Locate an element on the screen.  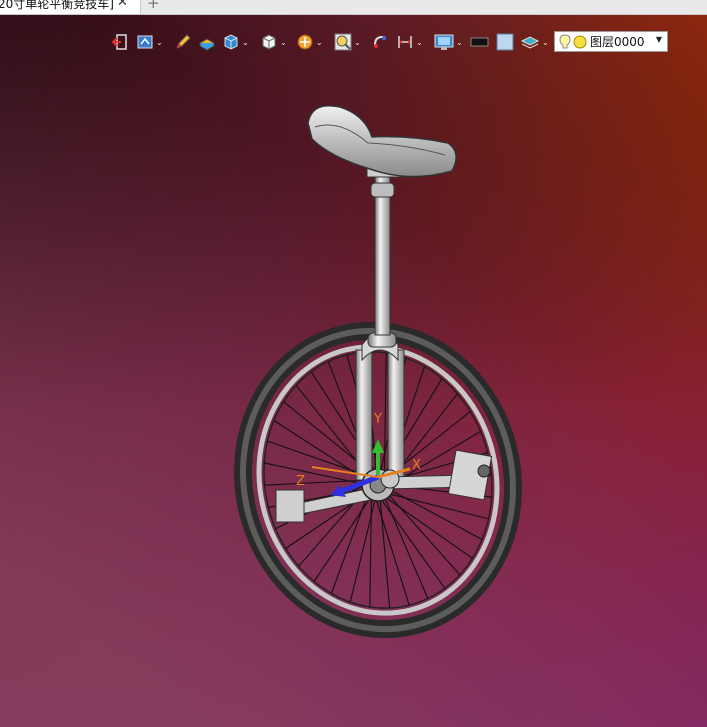
view-orientation-button: ⌄ is located at coordinates (149, 42).